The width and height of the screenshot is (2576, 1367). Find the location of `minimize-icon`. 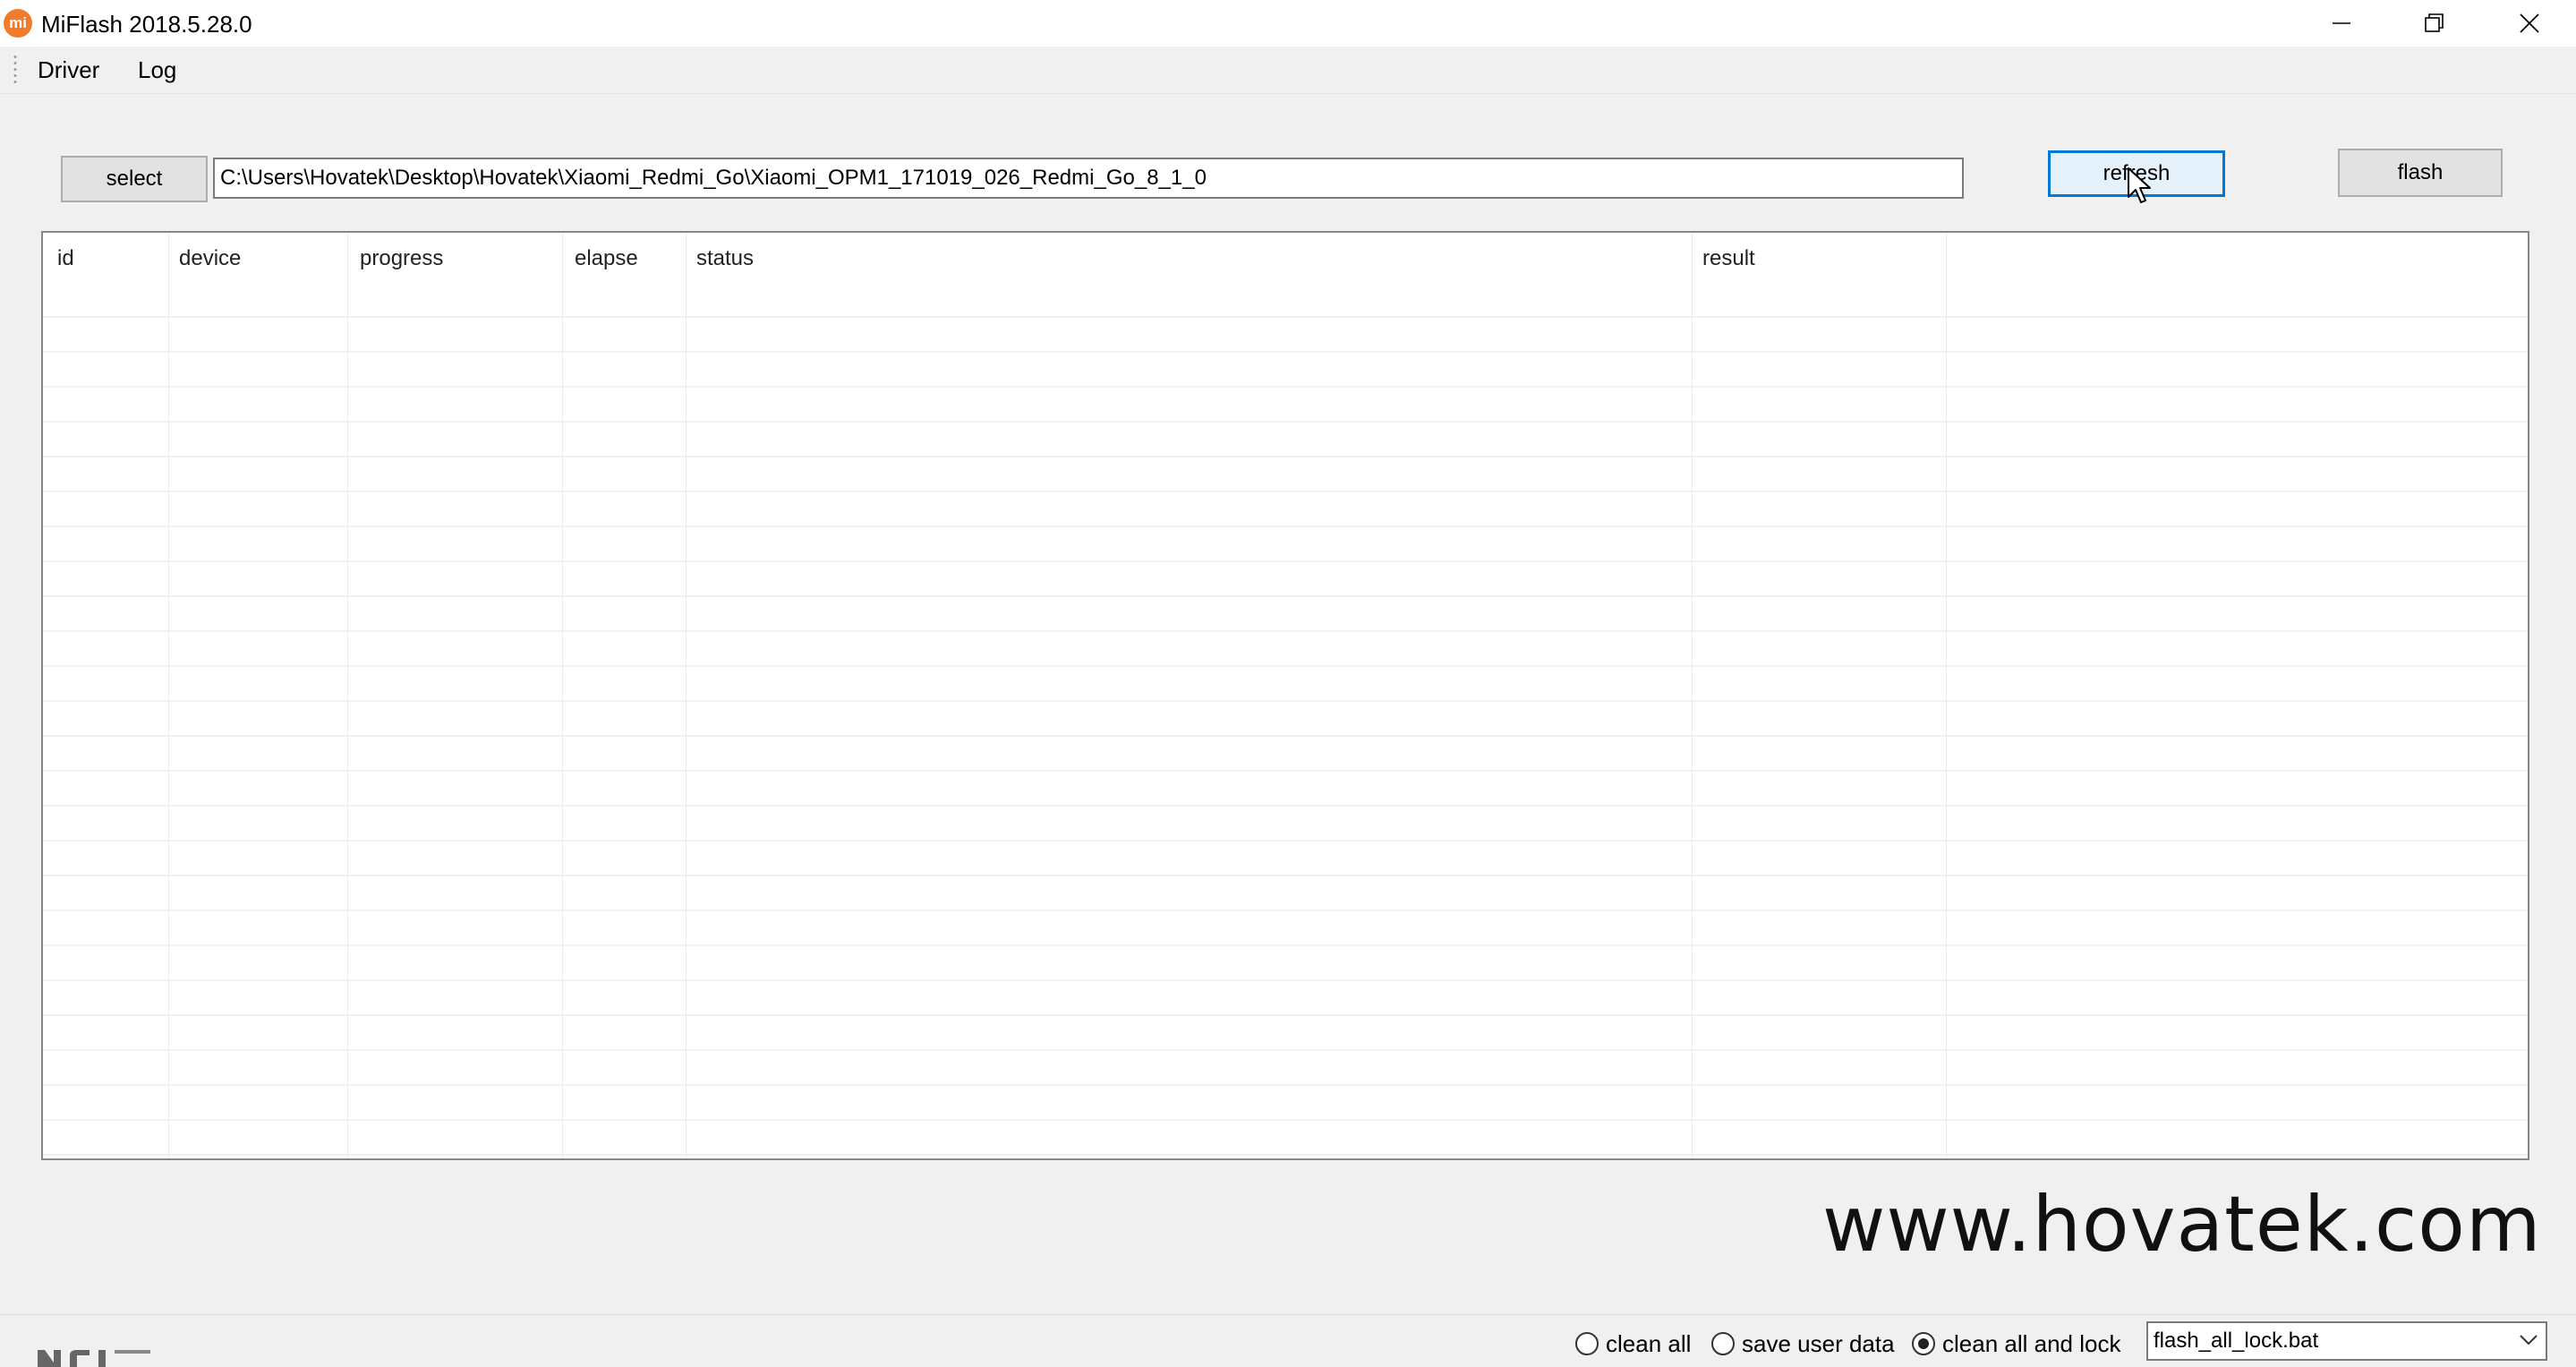

minimize-icon is located at coordinates (2341, 23).